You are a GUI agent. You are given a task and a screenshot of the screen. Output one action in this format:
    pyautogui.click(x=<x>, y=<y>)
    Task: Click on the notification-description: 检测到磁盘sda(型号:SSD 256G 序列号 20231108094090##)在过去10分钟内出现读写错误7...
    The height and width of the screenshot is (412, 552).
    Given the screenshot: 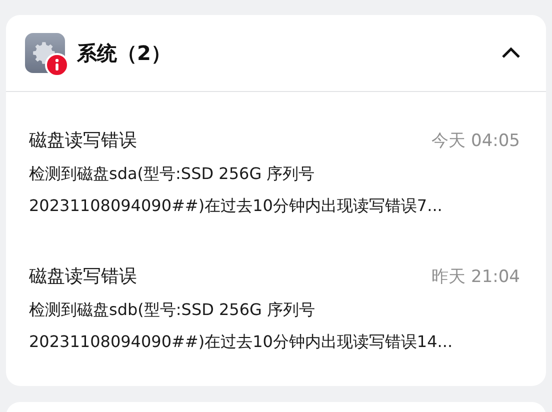 What is the action you would take?
    pyautogui.click(x=236, y=190)
    